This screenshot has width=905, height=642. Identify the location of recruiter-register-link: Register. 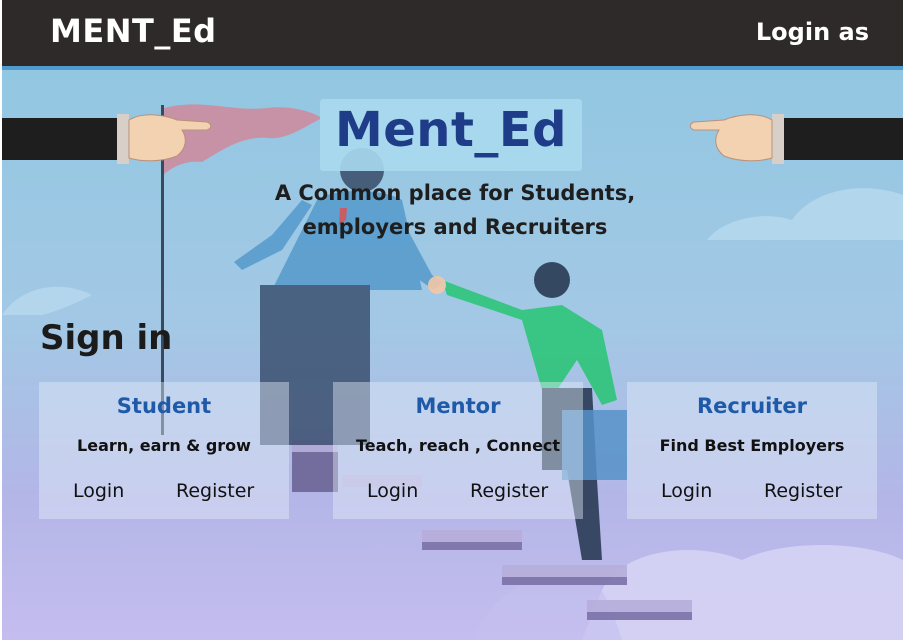
(803, 491).